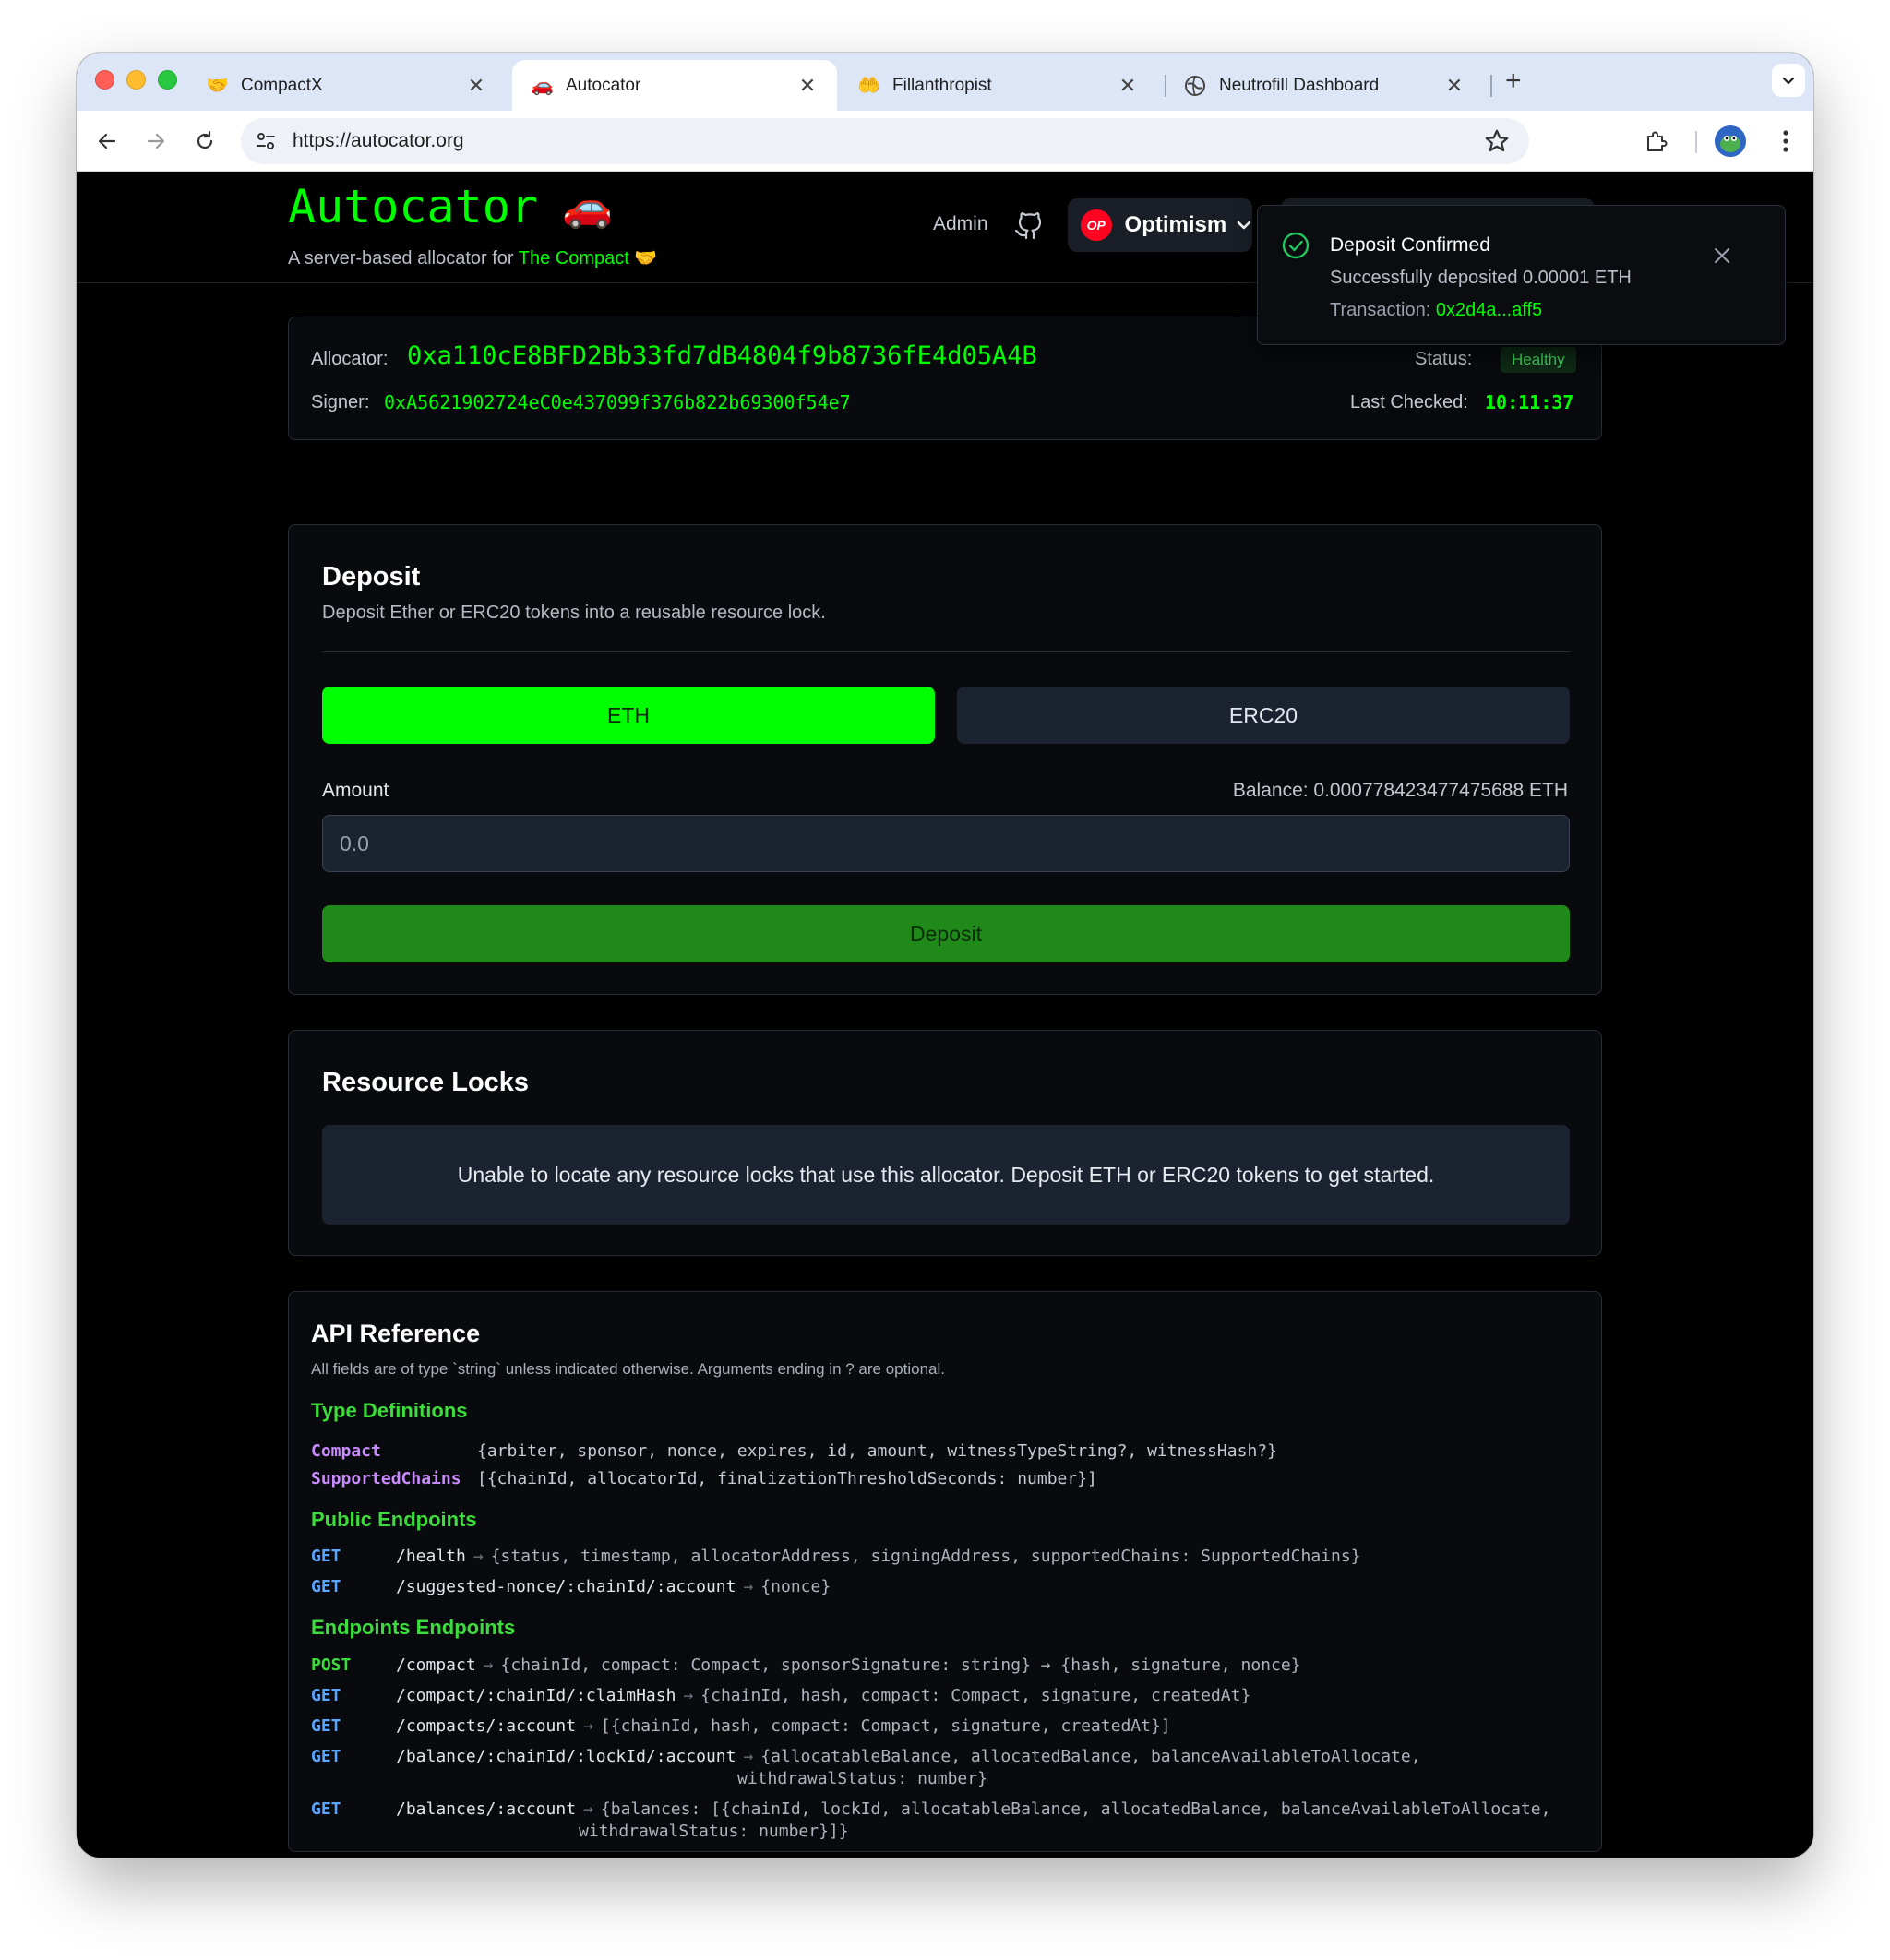  I want to click on endpoint-path: /compact/:chainId/:claimHash, so click(536, 1695).